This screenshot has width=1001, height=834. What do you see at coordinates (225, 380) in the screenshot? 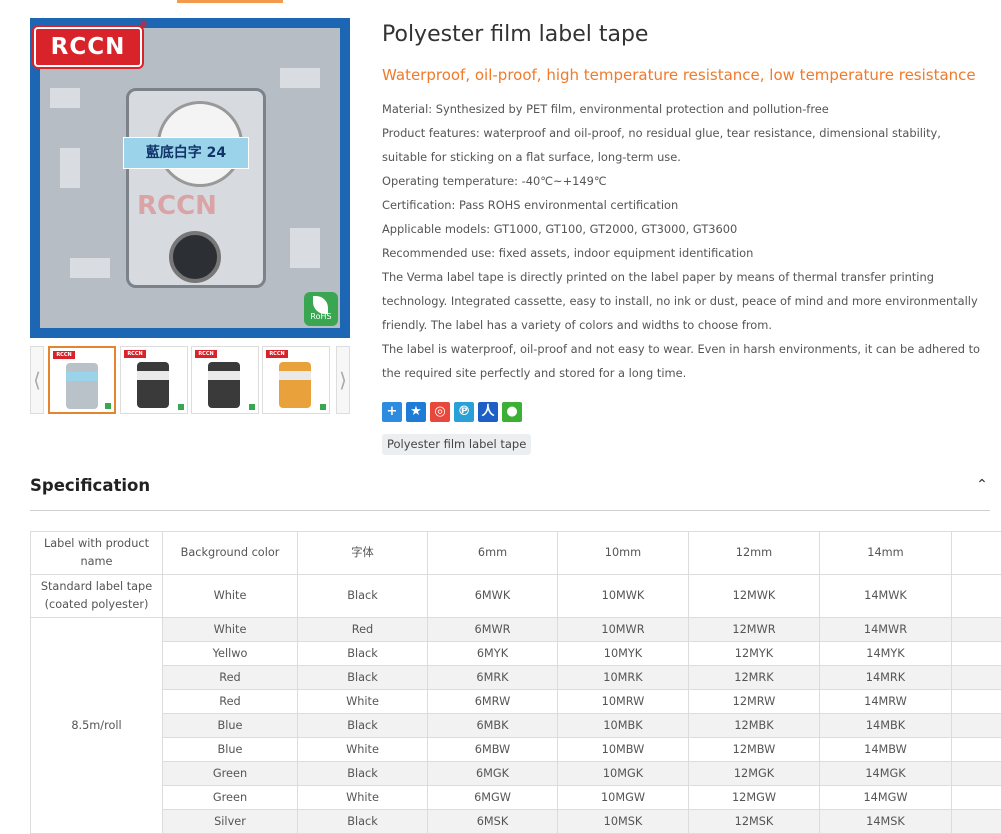
I see `thumbnail-3: RCCN` at bounding box center [225, 380].